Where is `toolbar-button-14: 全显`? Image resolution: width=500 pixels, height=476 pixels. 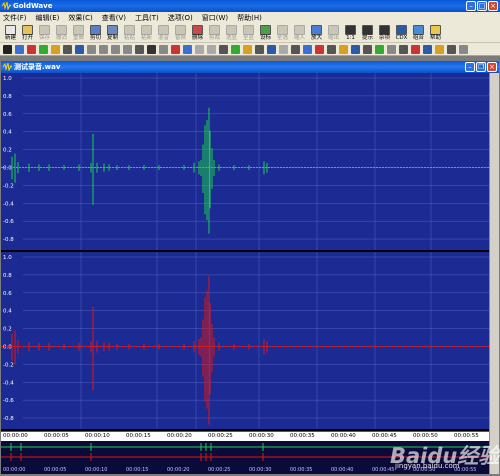 toolbar-button-14: 全显 is located at coordinates (248, 33).